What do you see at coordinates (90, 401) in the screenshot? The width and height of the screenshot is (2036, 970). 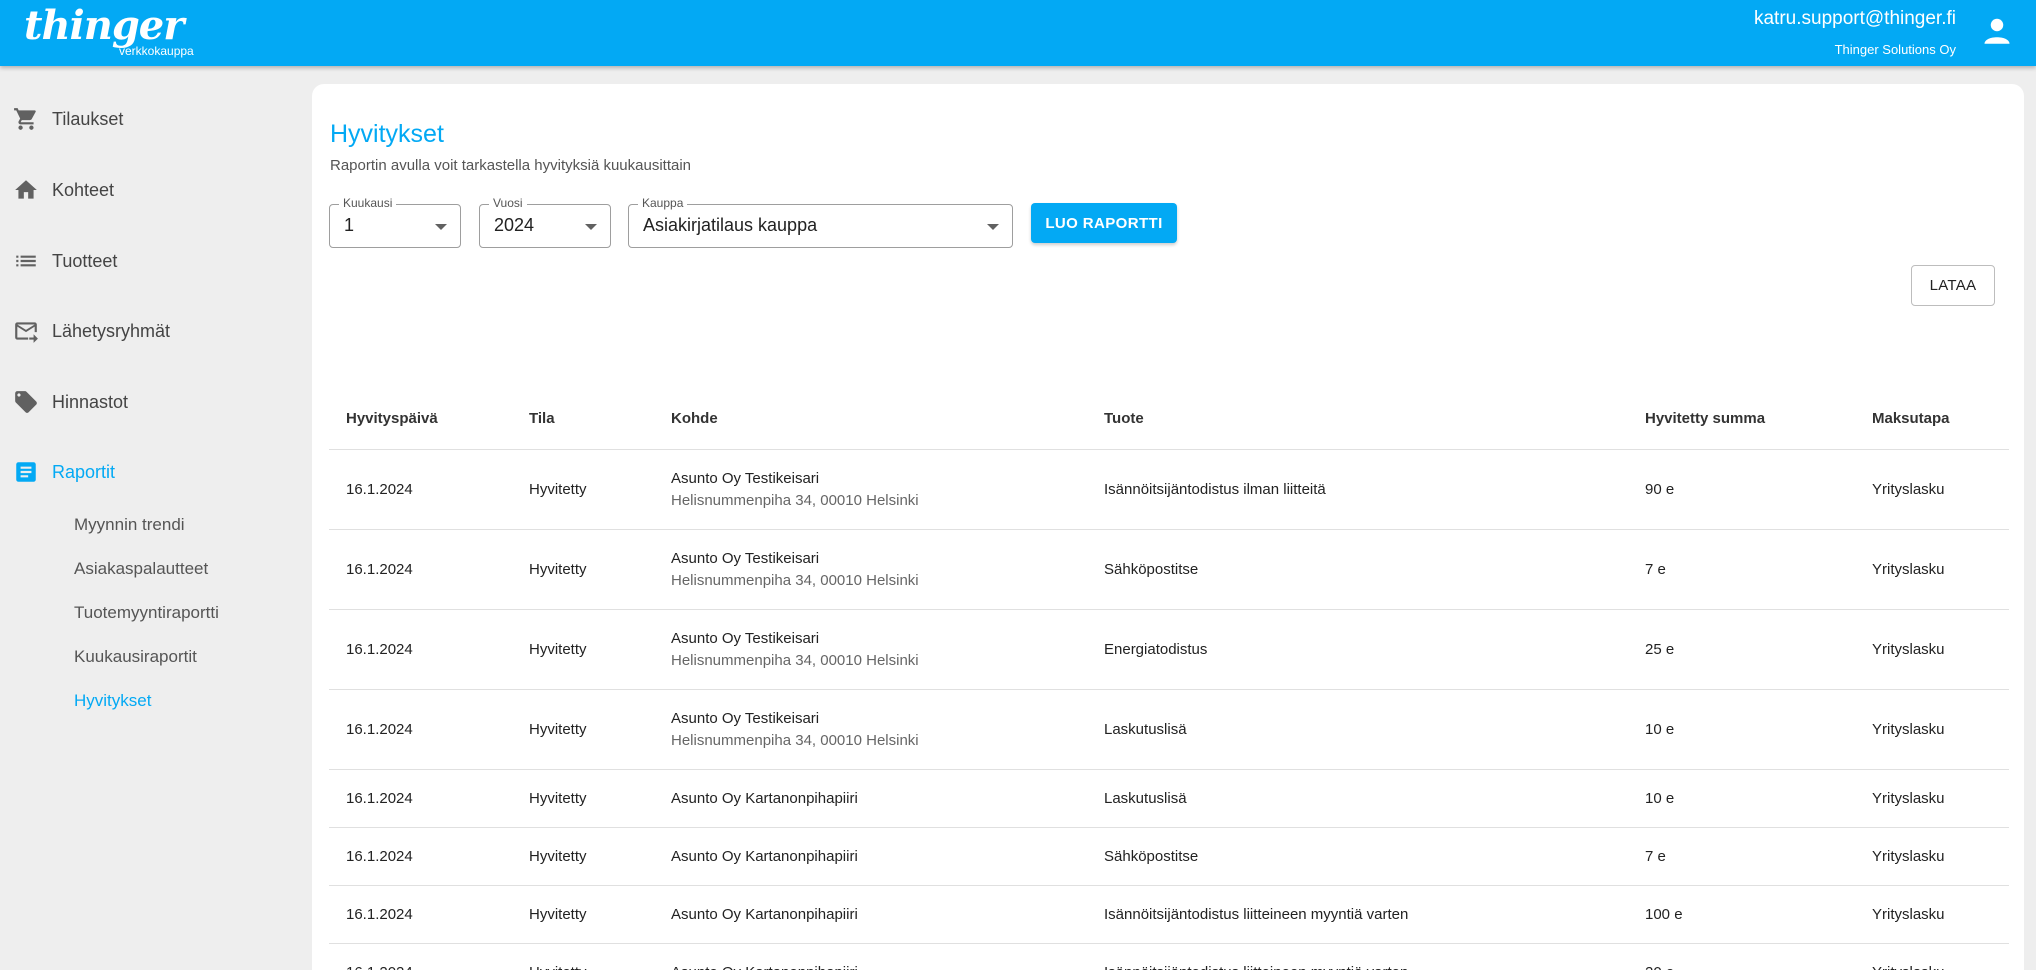 I see `sidebar-item-label: Hinnastot` at bounding box center [90, 401].